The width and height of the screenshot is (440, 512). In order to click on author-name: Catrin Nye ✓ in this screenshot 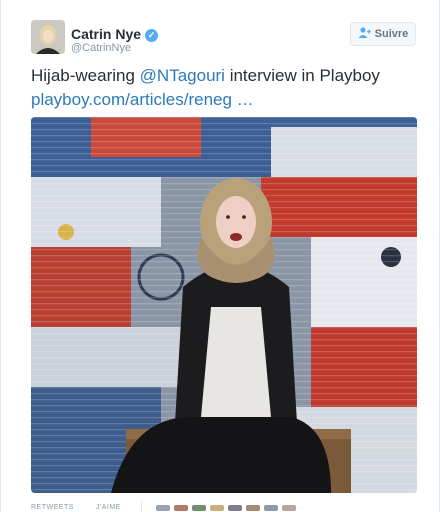, I will do `click(115, 34)`.